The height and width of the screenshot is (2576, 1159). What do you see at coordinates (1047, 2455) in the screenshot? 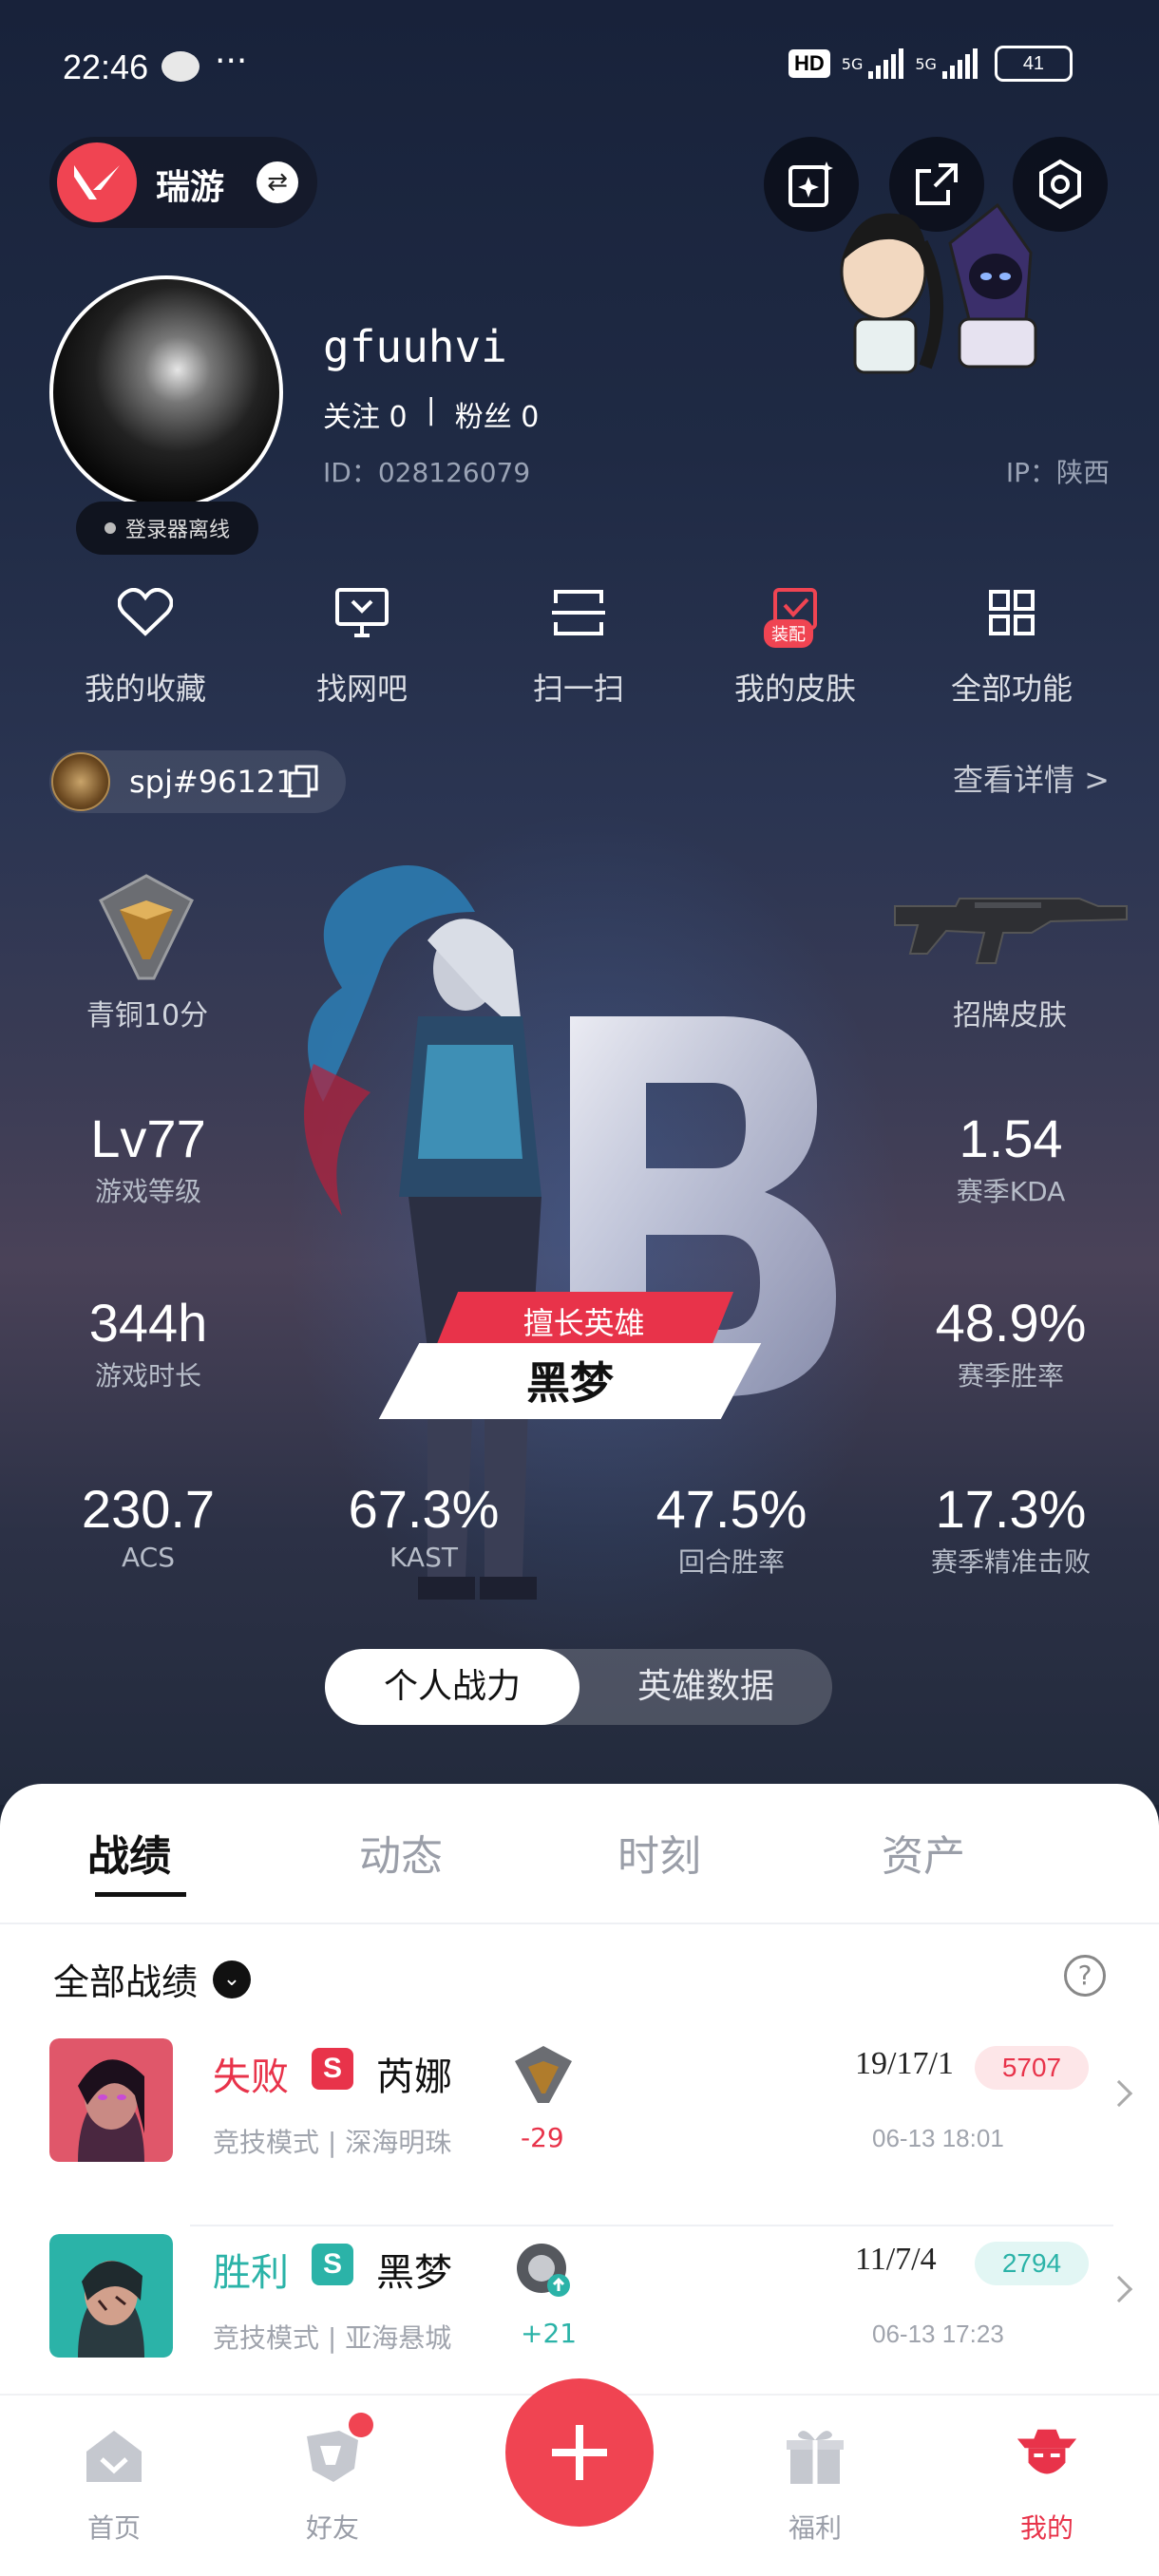
I see `profile-icon` at bounding box center [1047, 2455].